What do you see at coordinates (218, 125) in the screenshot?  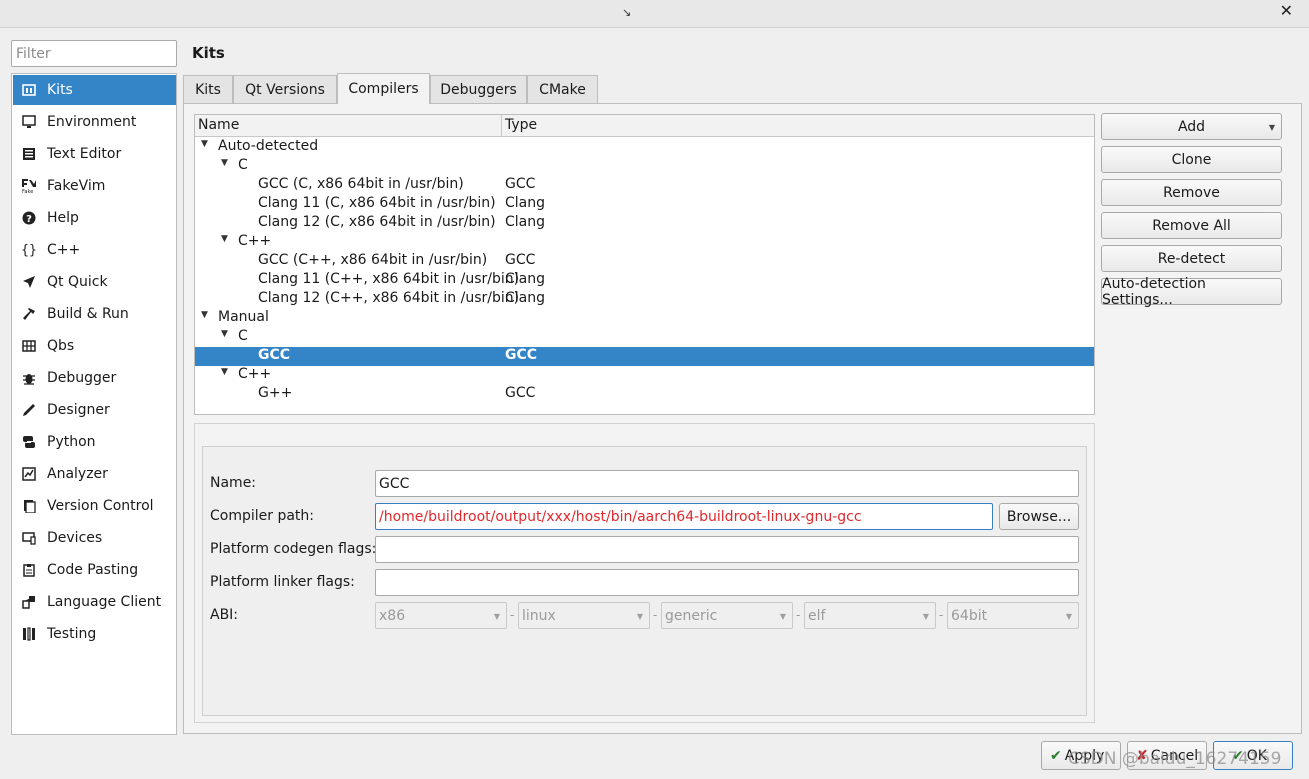 I see `column-header-name: Name` at bounding box center [218, 125].